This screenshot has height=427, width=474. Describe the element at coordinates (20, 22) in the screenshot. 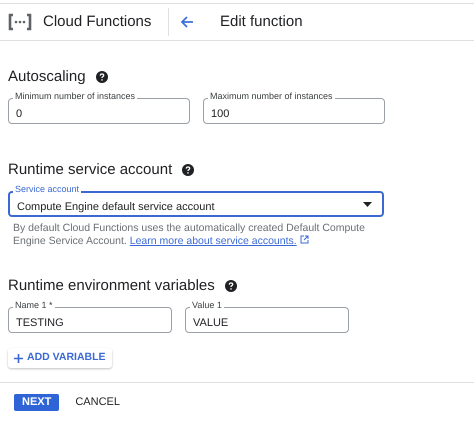

I see `functions-logo-icon` at that location.